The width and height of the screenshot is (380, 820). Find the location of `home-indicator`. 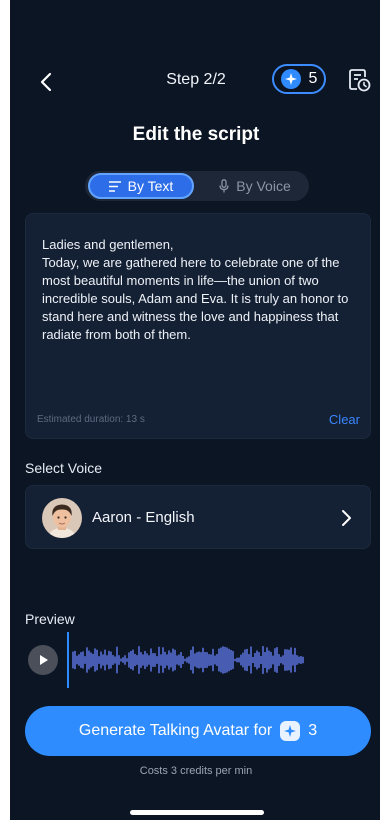

home-indicator is located at coordinates (197, 812).